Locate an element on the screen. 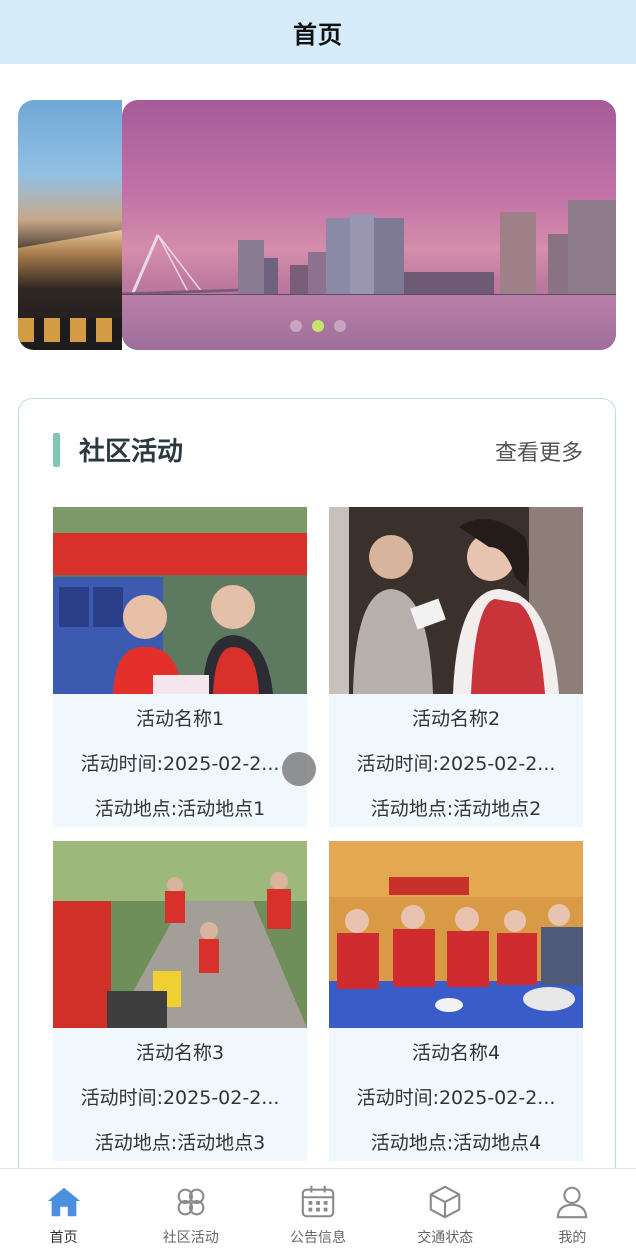 The height and width of the screenshot is (1252, 636). cube-icon is located at coordinates (445, 1202).